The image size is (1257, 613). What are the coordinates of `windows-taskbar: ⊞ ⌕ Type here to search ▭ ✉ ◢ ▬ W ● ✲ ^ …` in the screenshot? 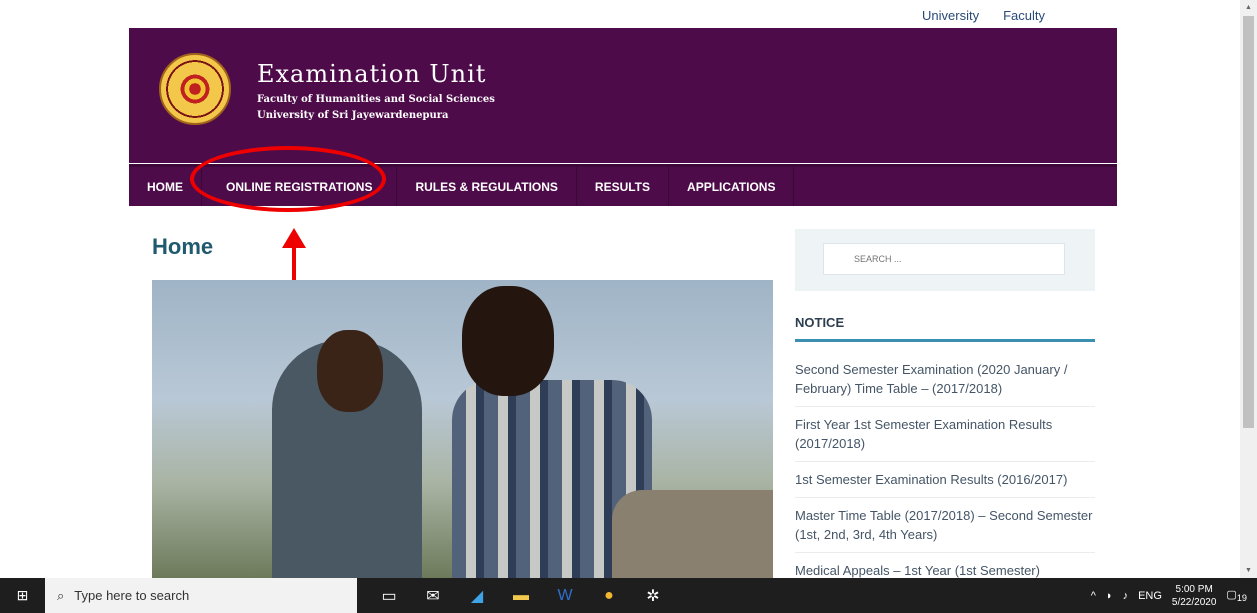 It's located at (628, 595).